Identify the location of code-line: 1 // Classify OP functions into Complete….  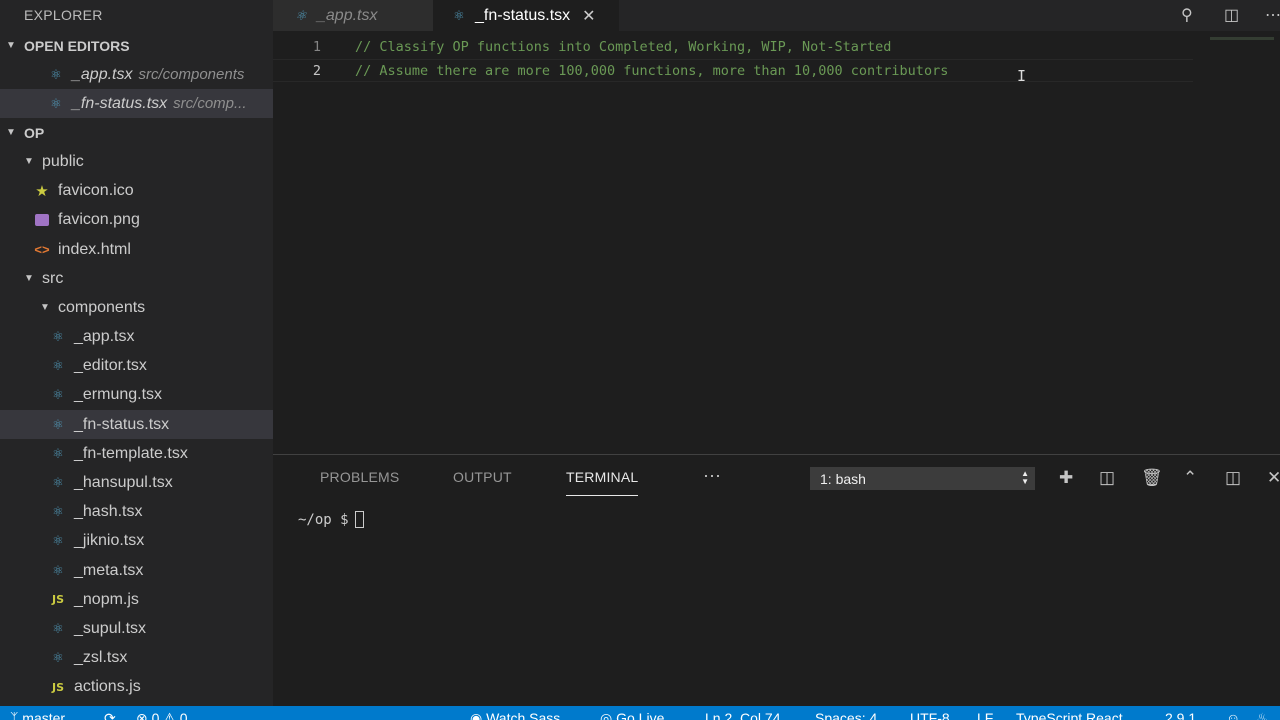
(733, 47).